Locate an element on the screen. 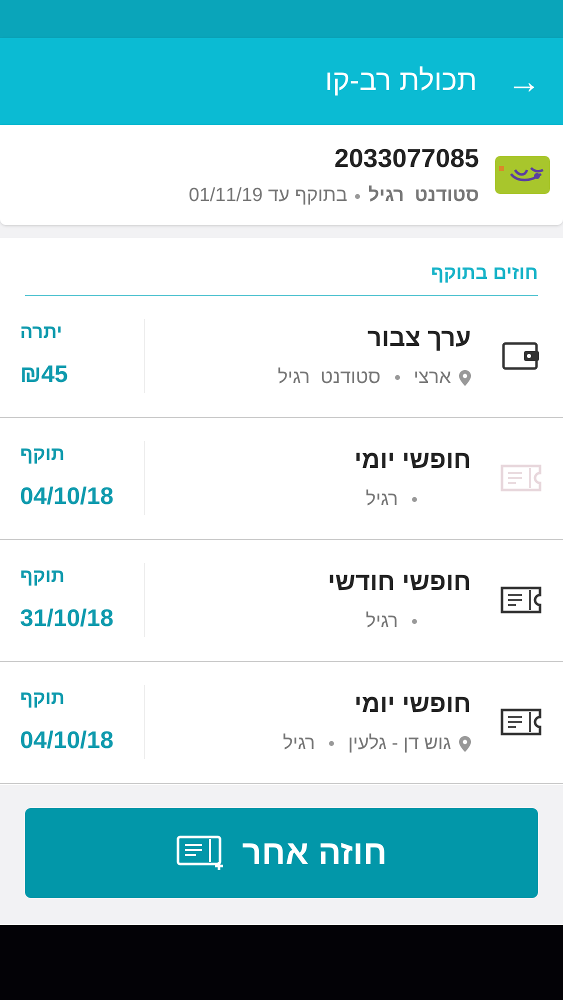 The width and height of the screenshot is (563, 1000). section-title: חוזים בתוקף is located at coordinates (484, 273).